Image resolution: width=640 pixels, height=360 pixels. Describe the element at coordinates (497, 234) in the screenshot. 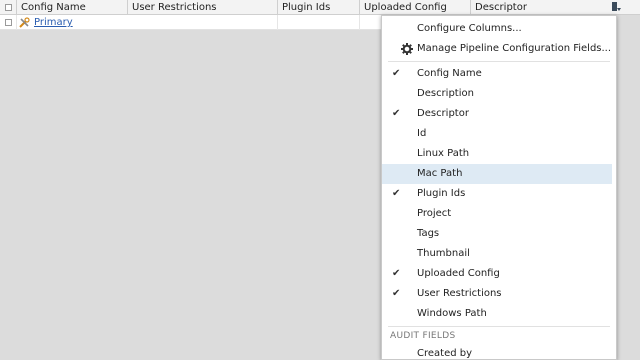

I see `menu-item-tags: Tags` at that location.